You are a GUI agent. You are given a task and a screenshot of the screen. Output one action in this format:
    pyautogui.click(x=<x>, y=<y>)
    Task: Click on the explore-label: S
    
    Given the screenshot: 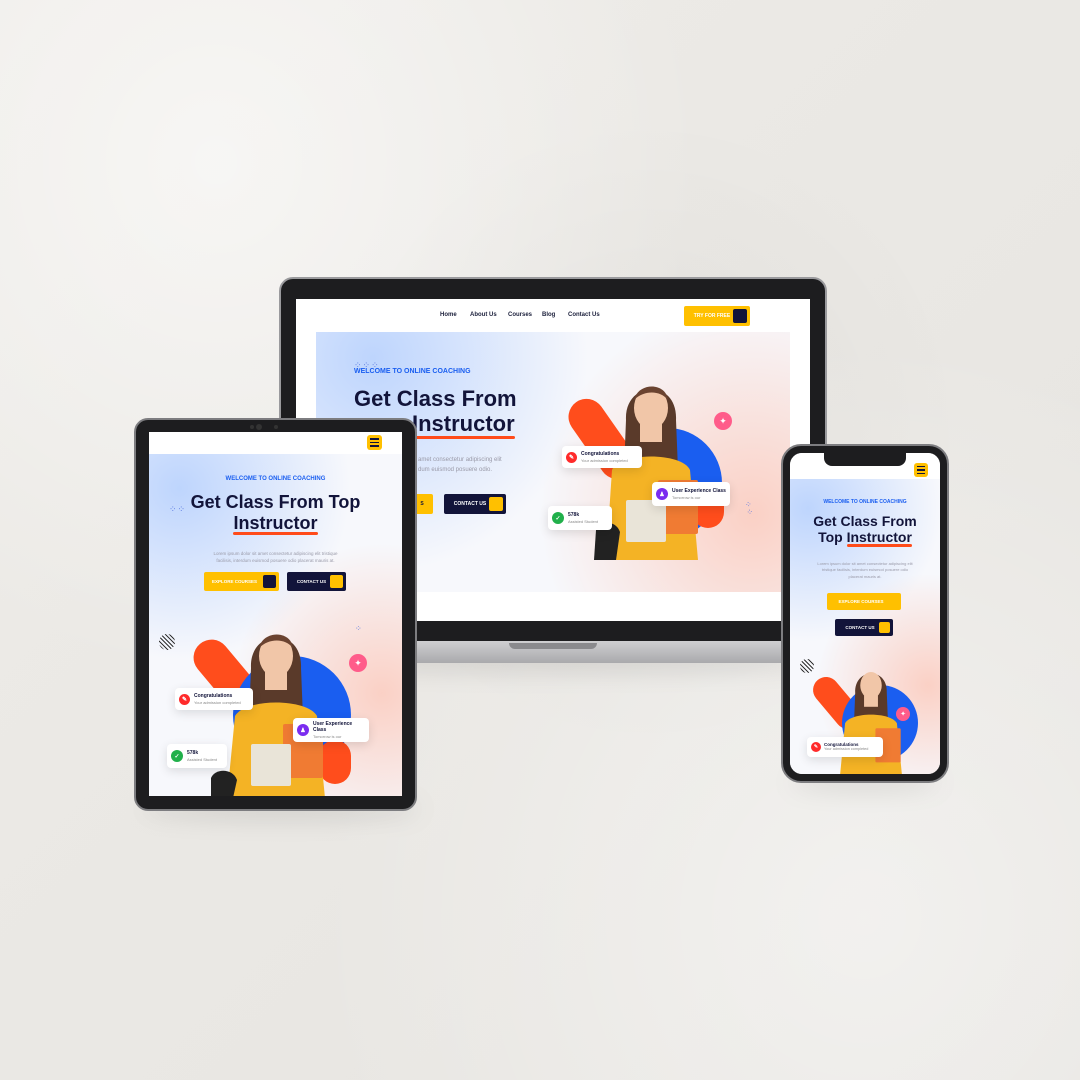 What is the action you would take?
    pyautogui.click(x=422, y=504)
    